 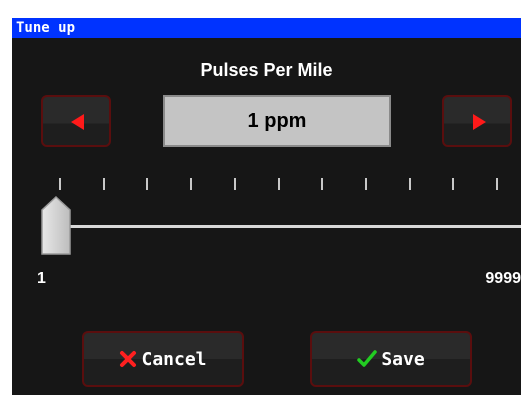 What do you see at coordinates (277, 121) in the screenshot?
I see `value-display: 1 ppm` at bounding box center [277, 121].